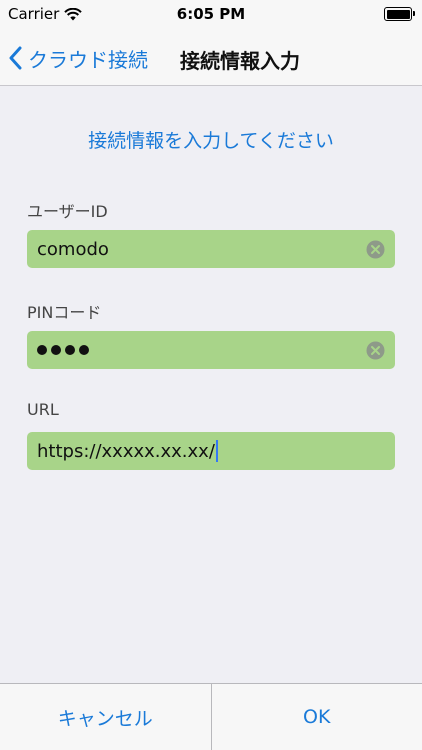 This screenshot has height=750, width=422. I want to click on user-id-value: comodo, so click(73, 249).